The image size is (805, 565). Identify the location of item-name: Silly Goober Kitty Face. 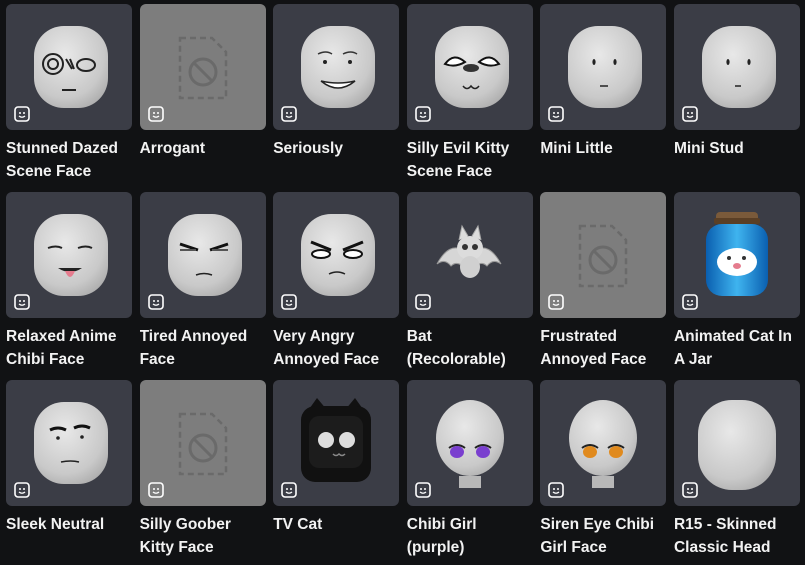
(203, 536).